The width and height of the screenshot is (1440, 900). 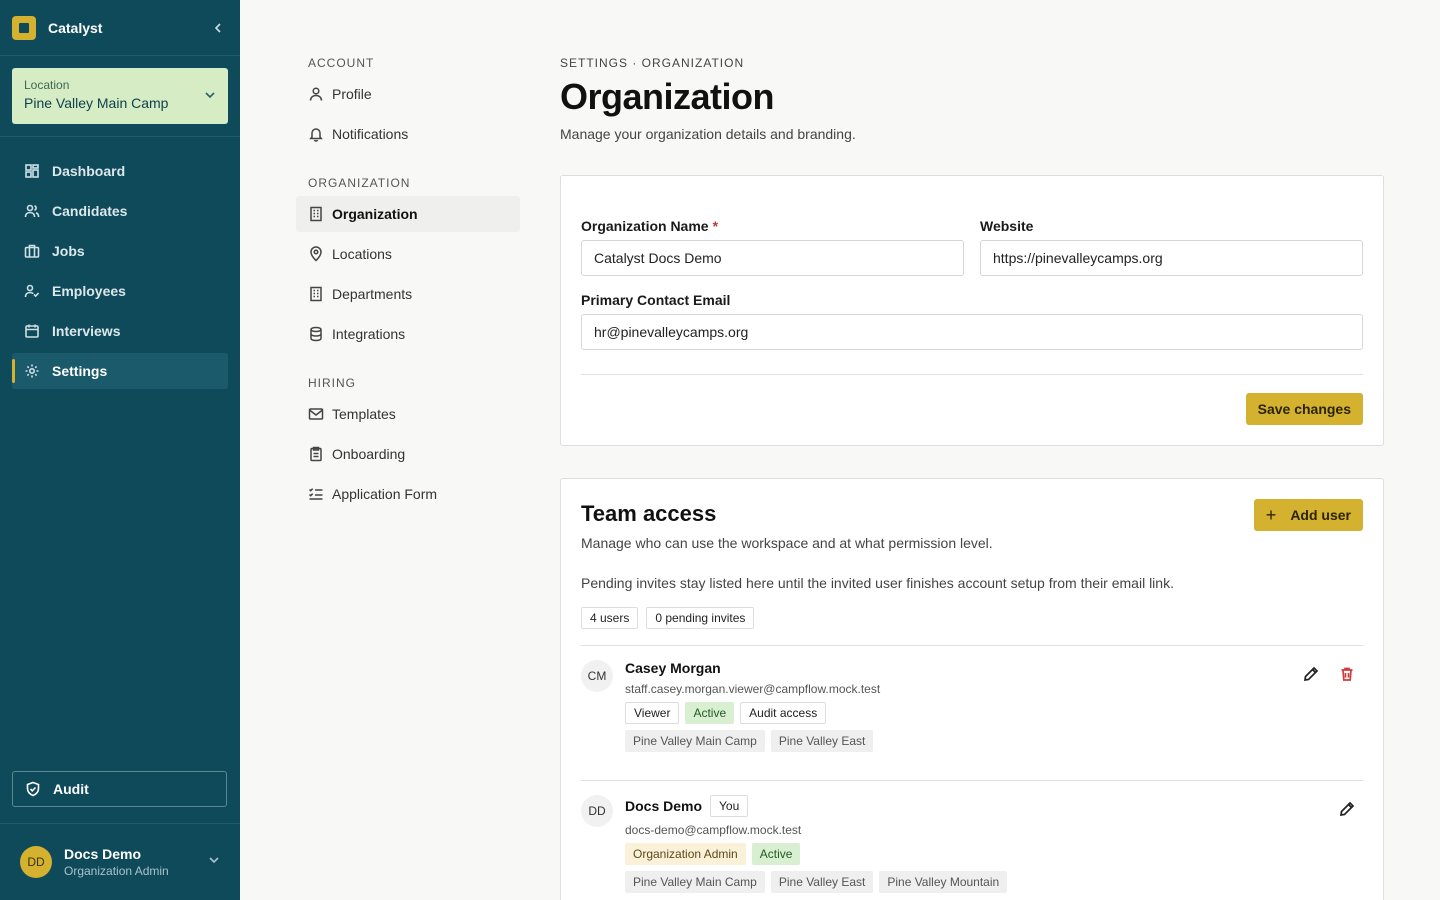 What do you see at coordinates (341, 63) in the screenshot?
I see `settings-section-account: ACCOUNT` at bounding box center [341, 63].